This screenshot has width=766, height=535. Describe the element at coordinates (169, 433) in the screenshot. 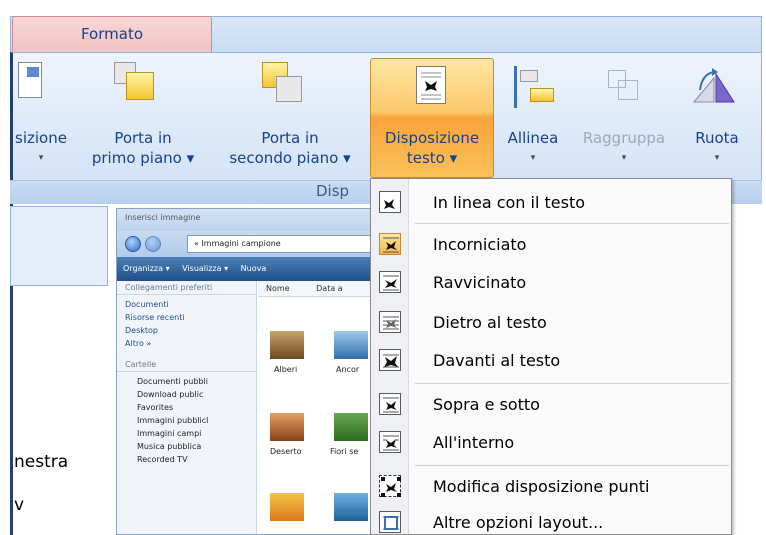

I see `folder-item: Immagini campi` at that location.